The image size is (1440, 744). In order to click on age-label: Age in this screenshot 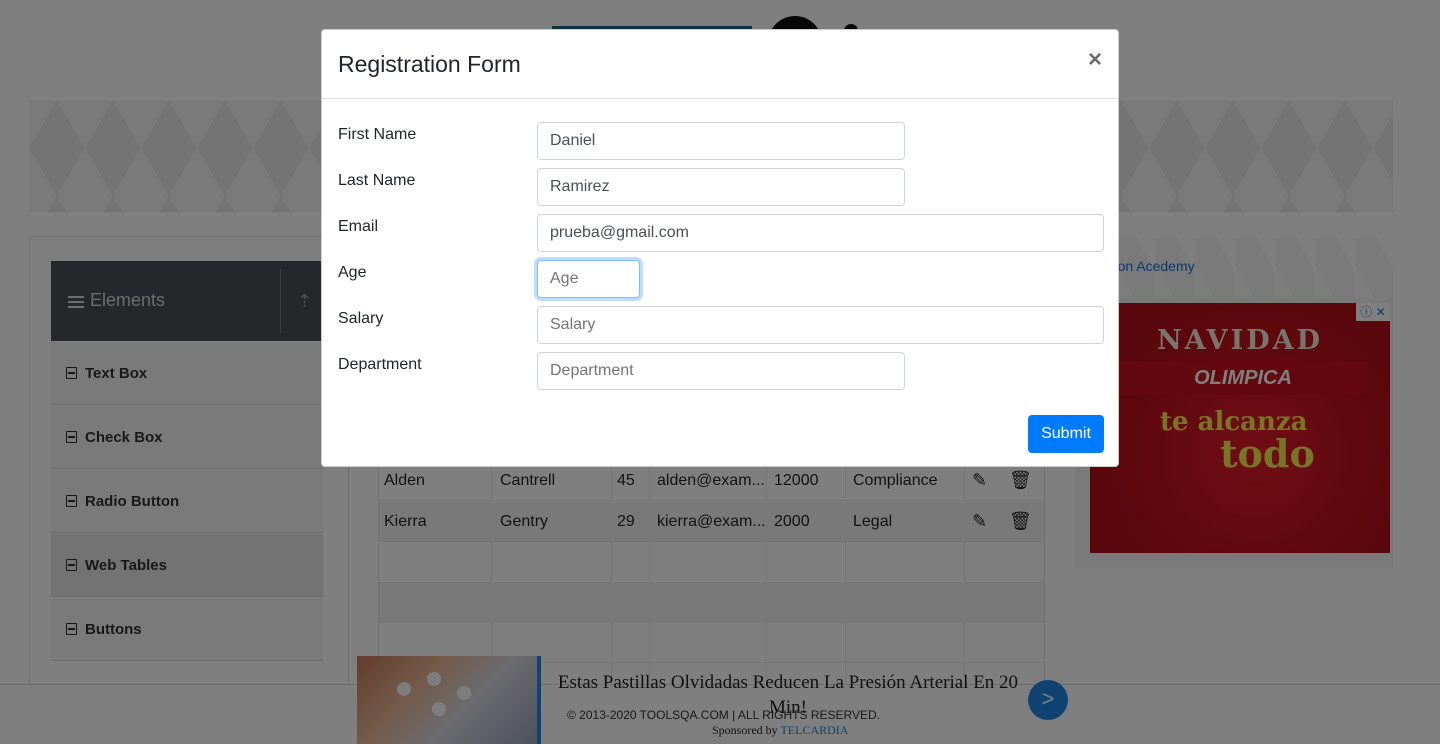, I will do `click(352, 272)`.